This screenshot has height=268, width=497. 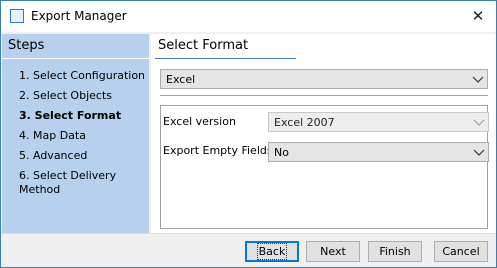 I want to click on excel-version-value: Excel 2007, so click(x=304, y=122).